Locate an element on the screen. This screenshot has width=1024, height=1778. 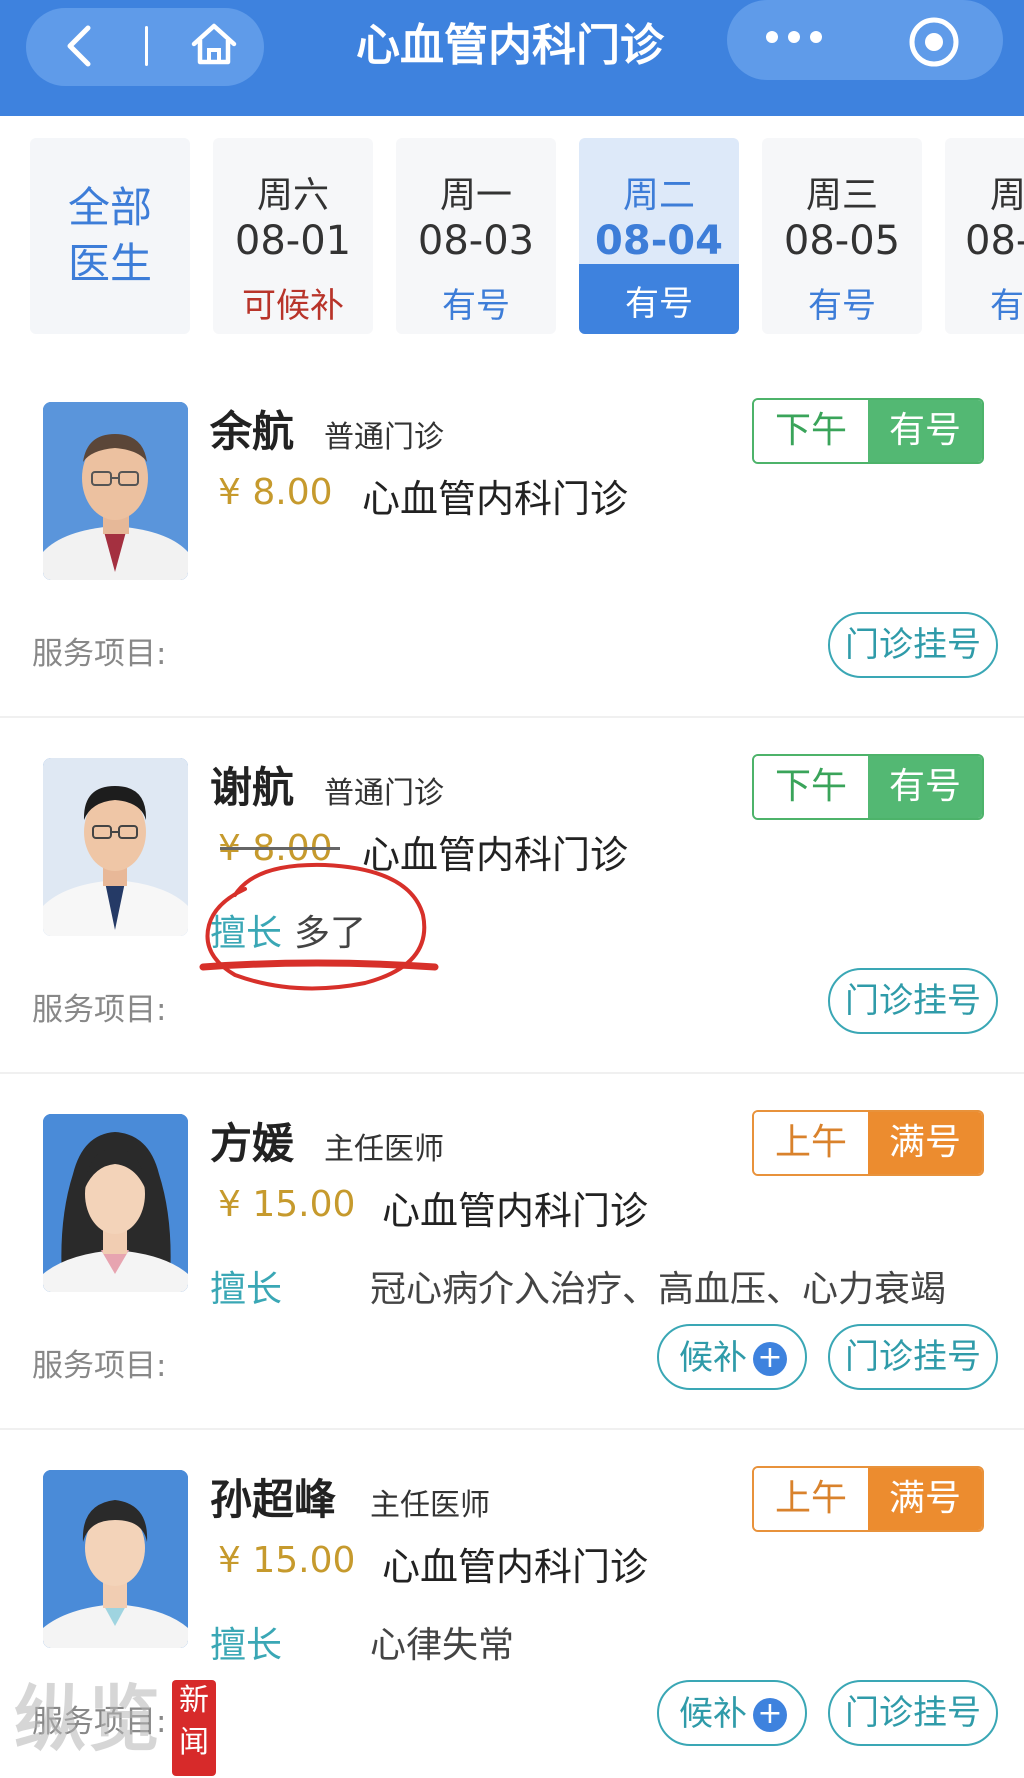
all-doctors-tab: 全部 医生 is located at coordinates (110, 236).